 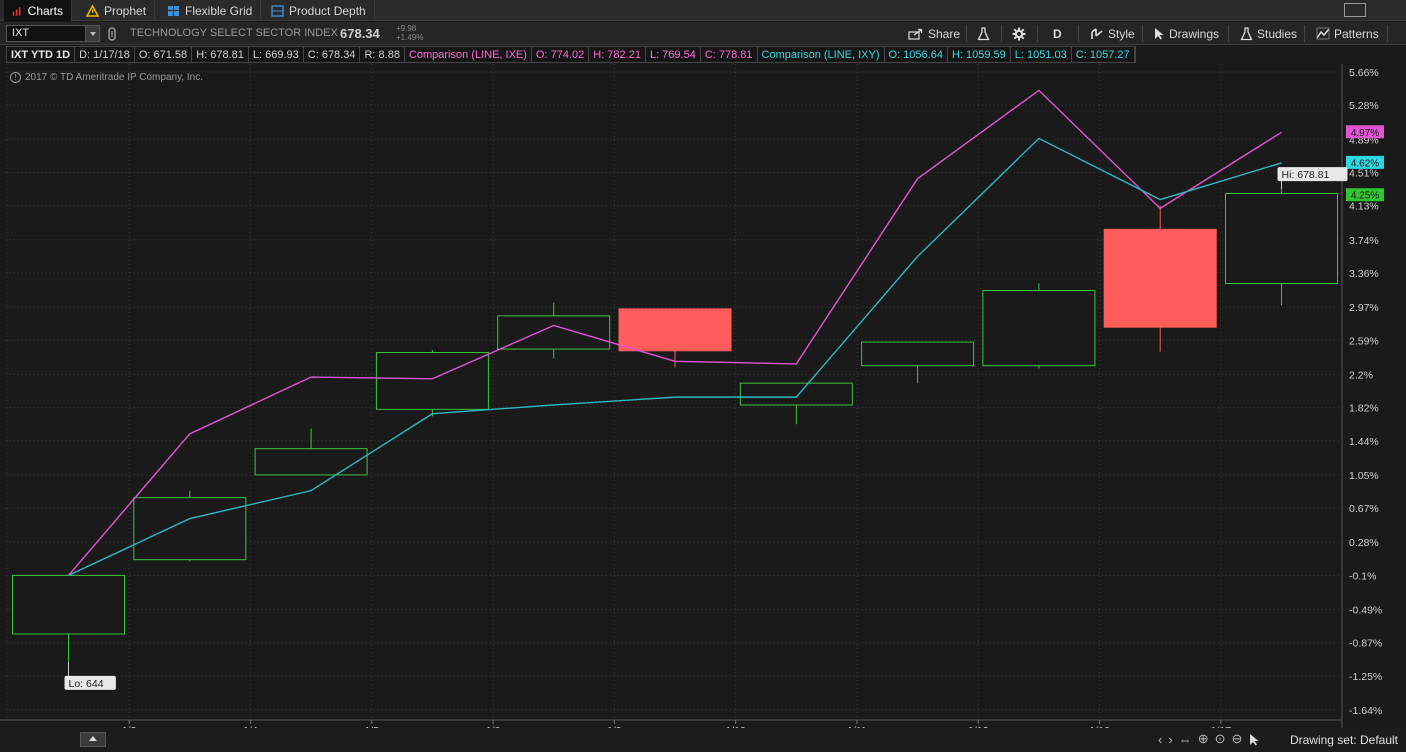 What do you see at coordinates (92, 33) in the screenshot?
I see `chevron-down-icon` at bounding box center [92, 33].